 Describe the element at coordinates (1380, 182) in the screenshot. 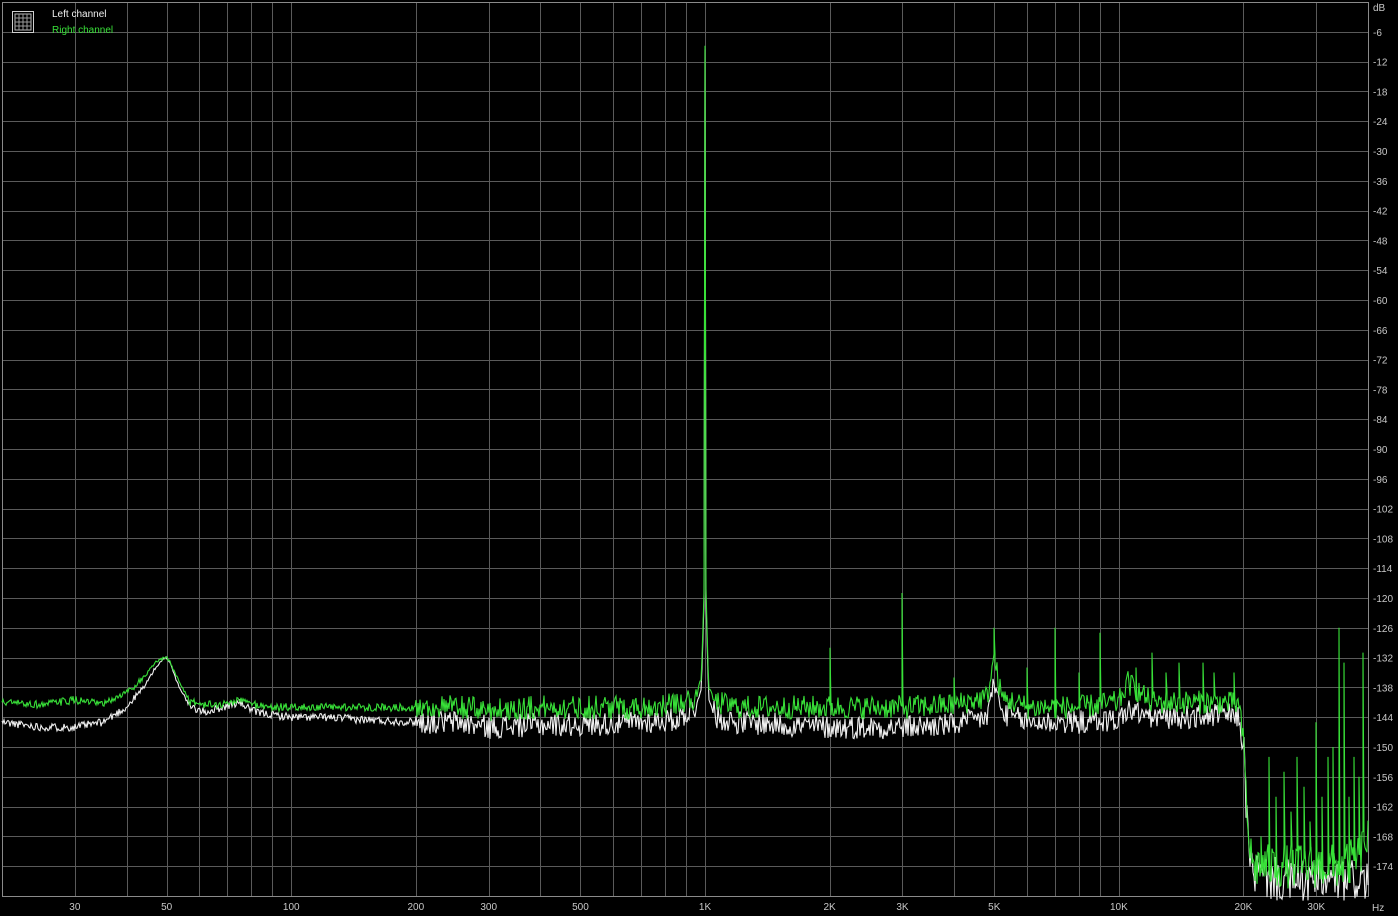

I see `y-tick-label: -36` at that location.